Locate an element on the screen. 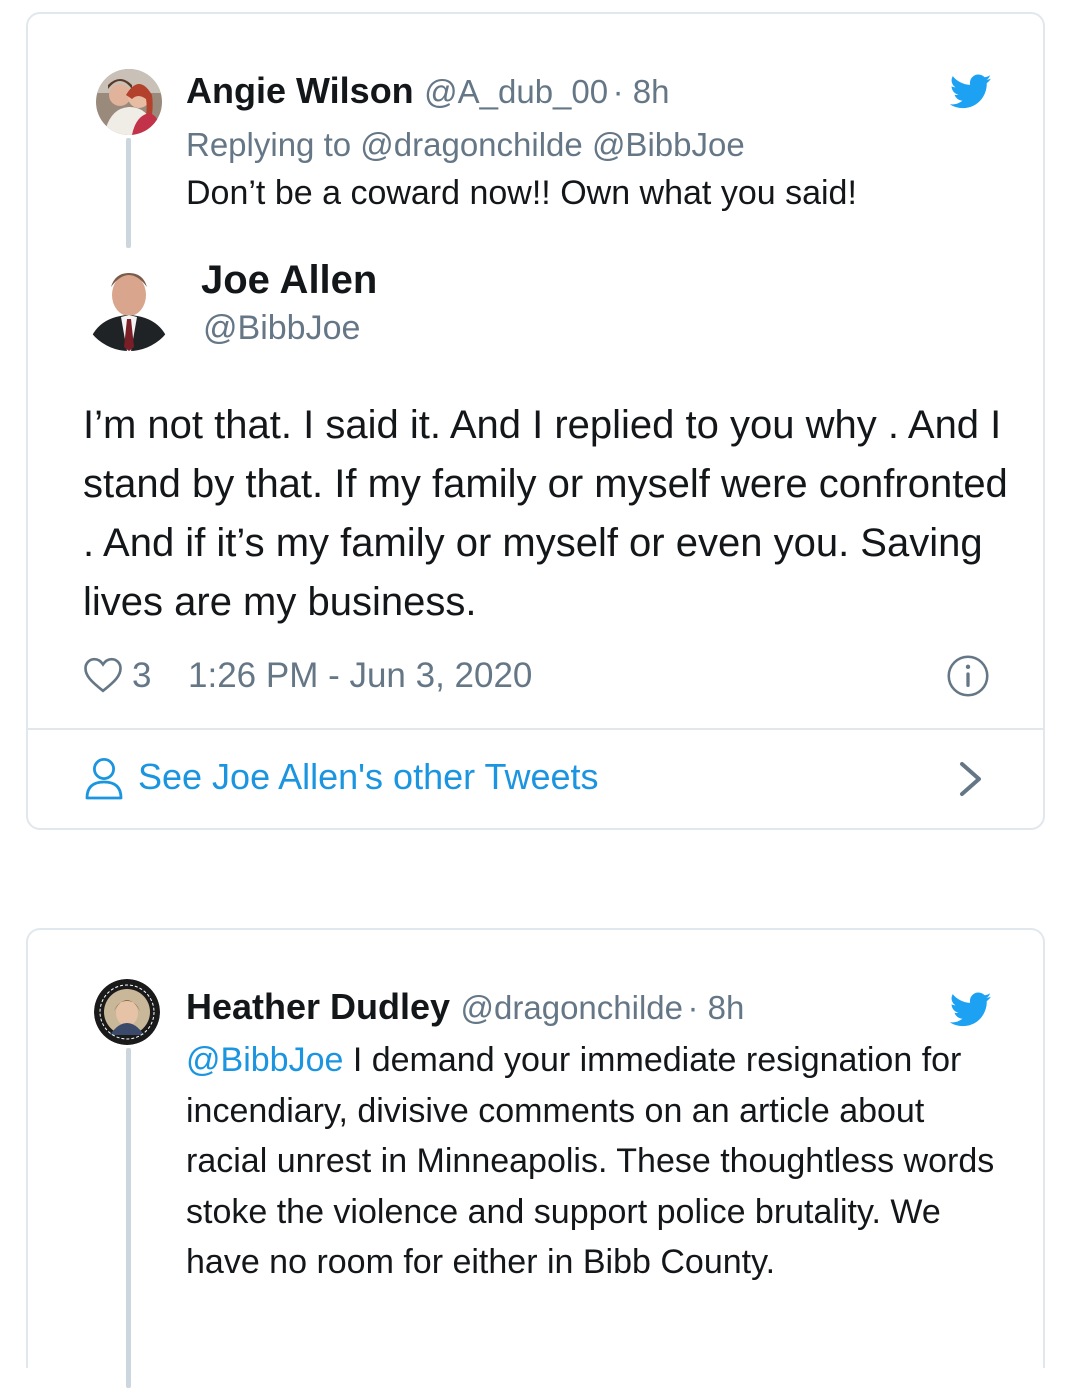 This screenshot has width=1080, height=1388. mention-link: @BibbJoe is located at coordinates (264, 1060).